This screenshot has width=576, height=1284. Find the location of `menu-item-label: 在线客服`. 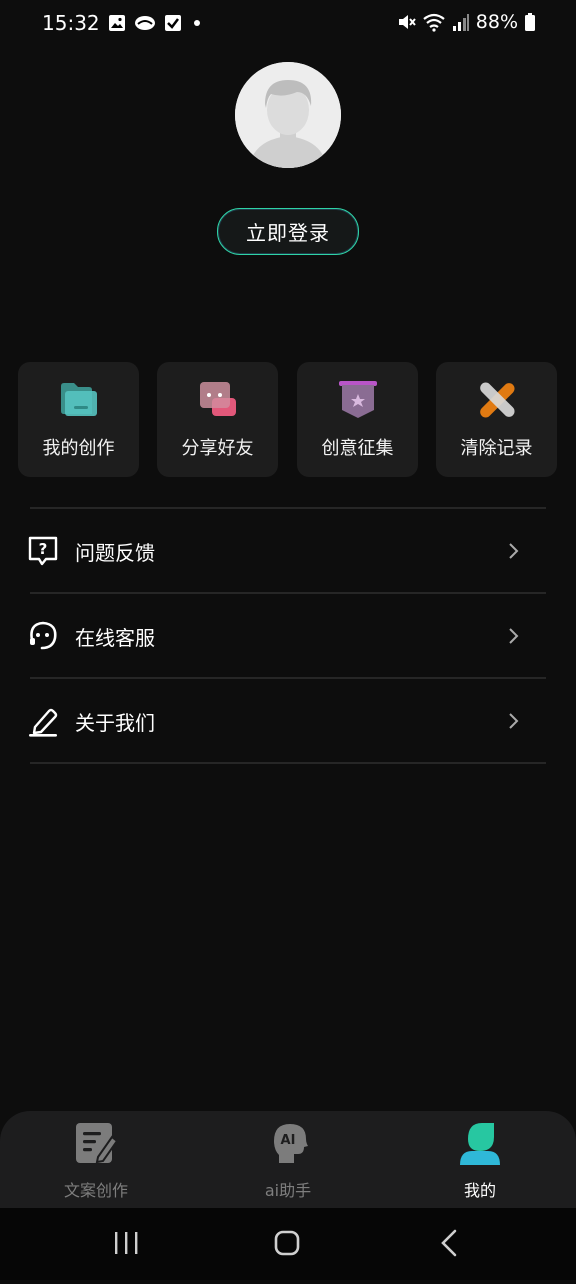

menu-item-label: 在线客服 is located at coordinates (115, 638).